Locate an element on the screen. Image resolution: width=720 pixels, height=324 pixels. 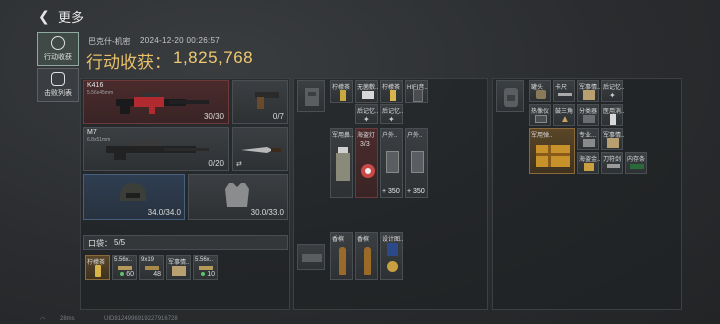
target-icon is located at coordinates (58, 43).